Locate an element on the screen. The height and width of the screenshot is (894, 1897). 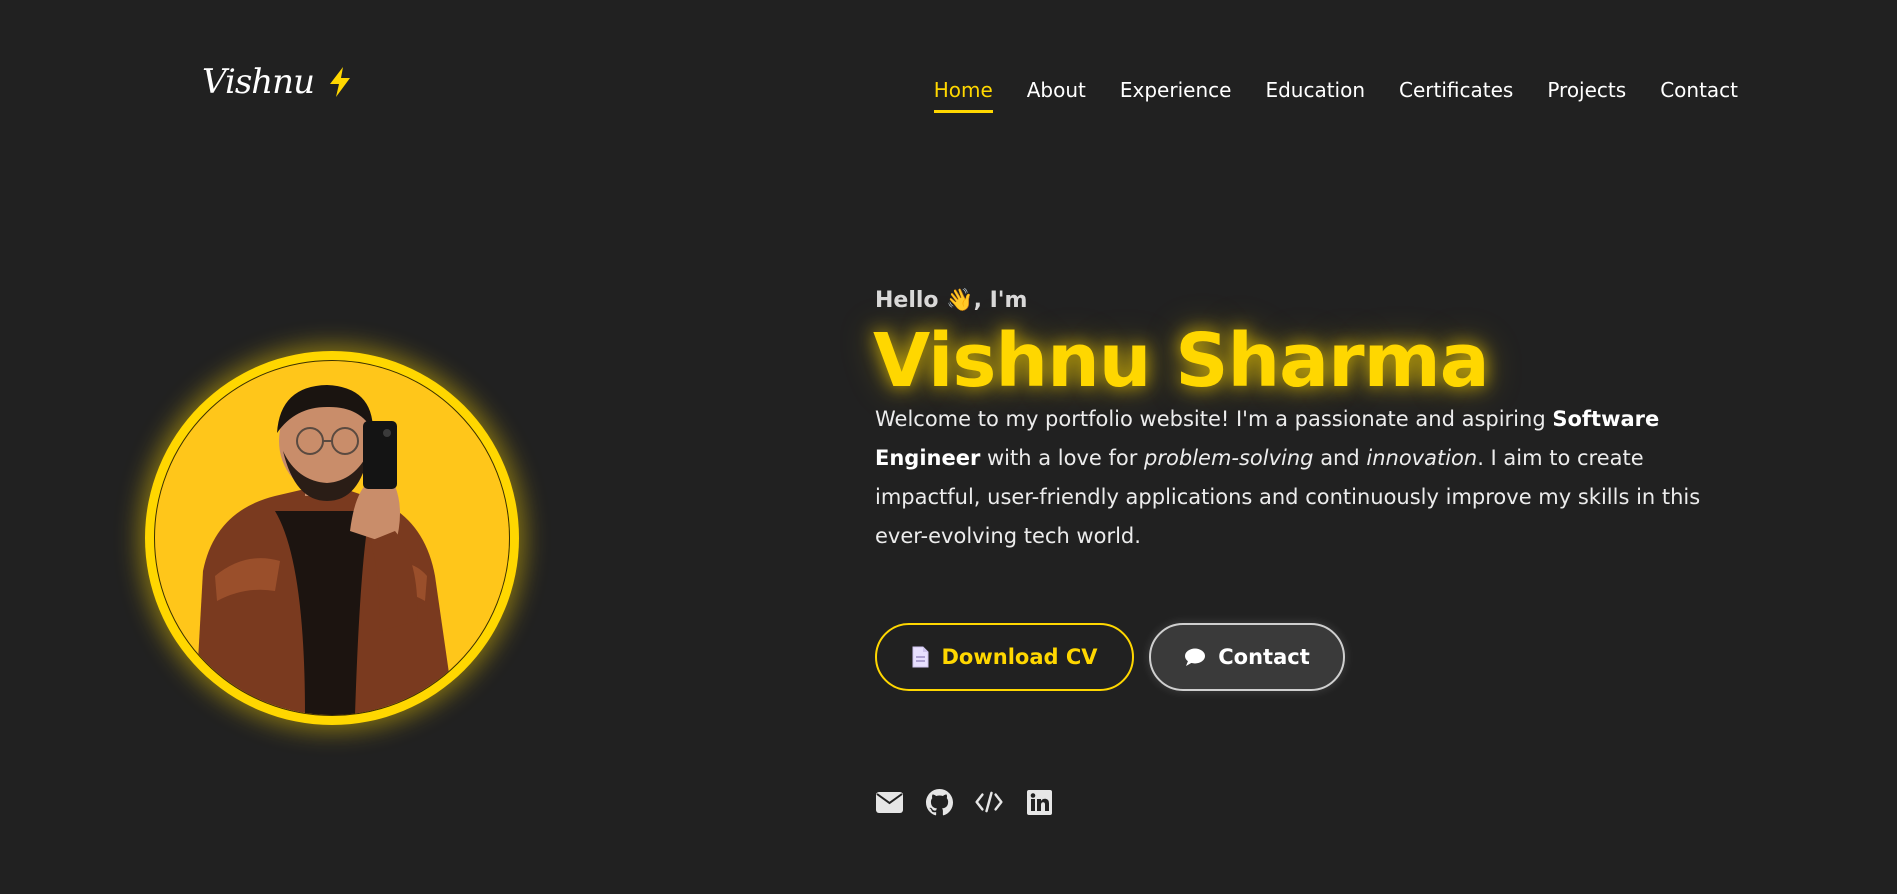
github-link is located at coordinates (939, 802).